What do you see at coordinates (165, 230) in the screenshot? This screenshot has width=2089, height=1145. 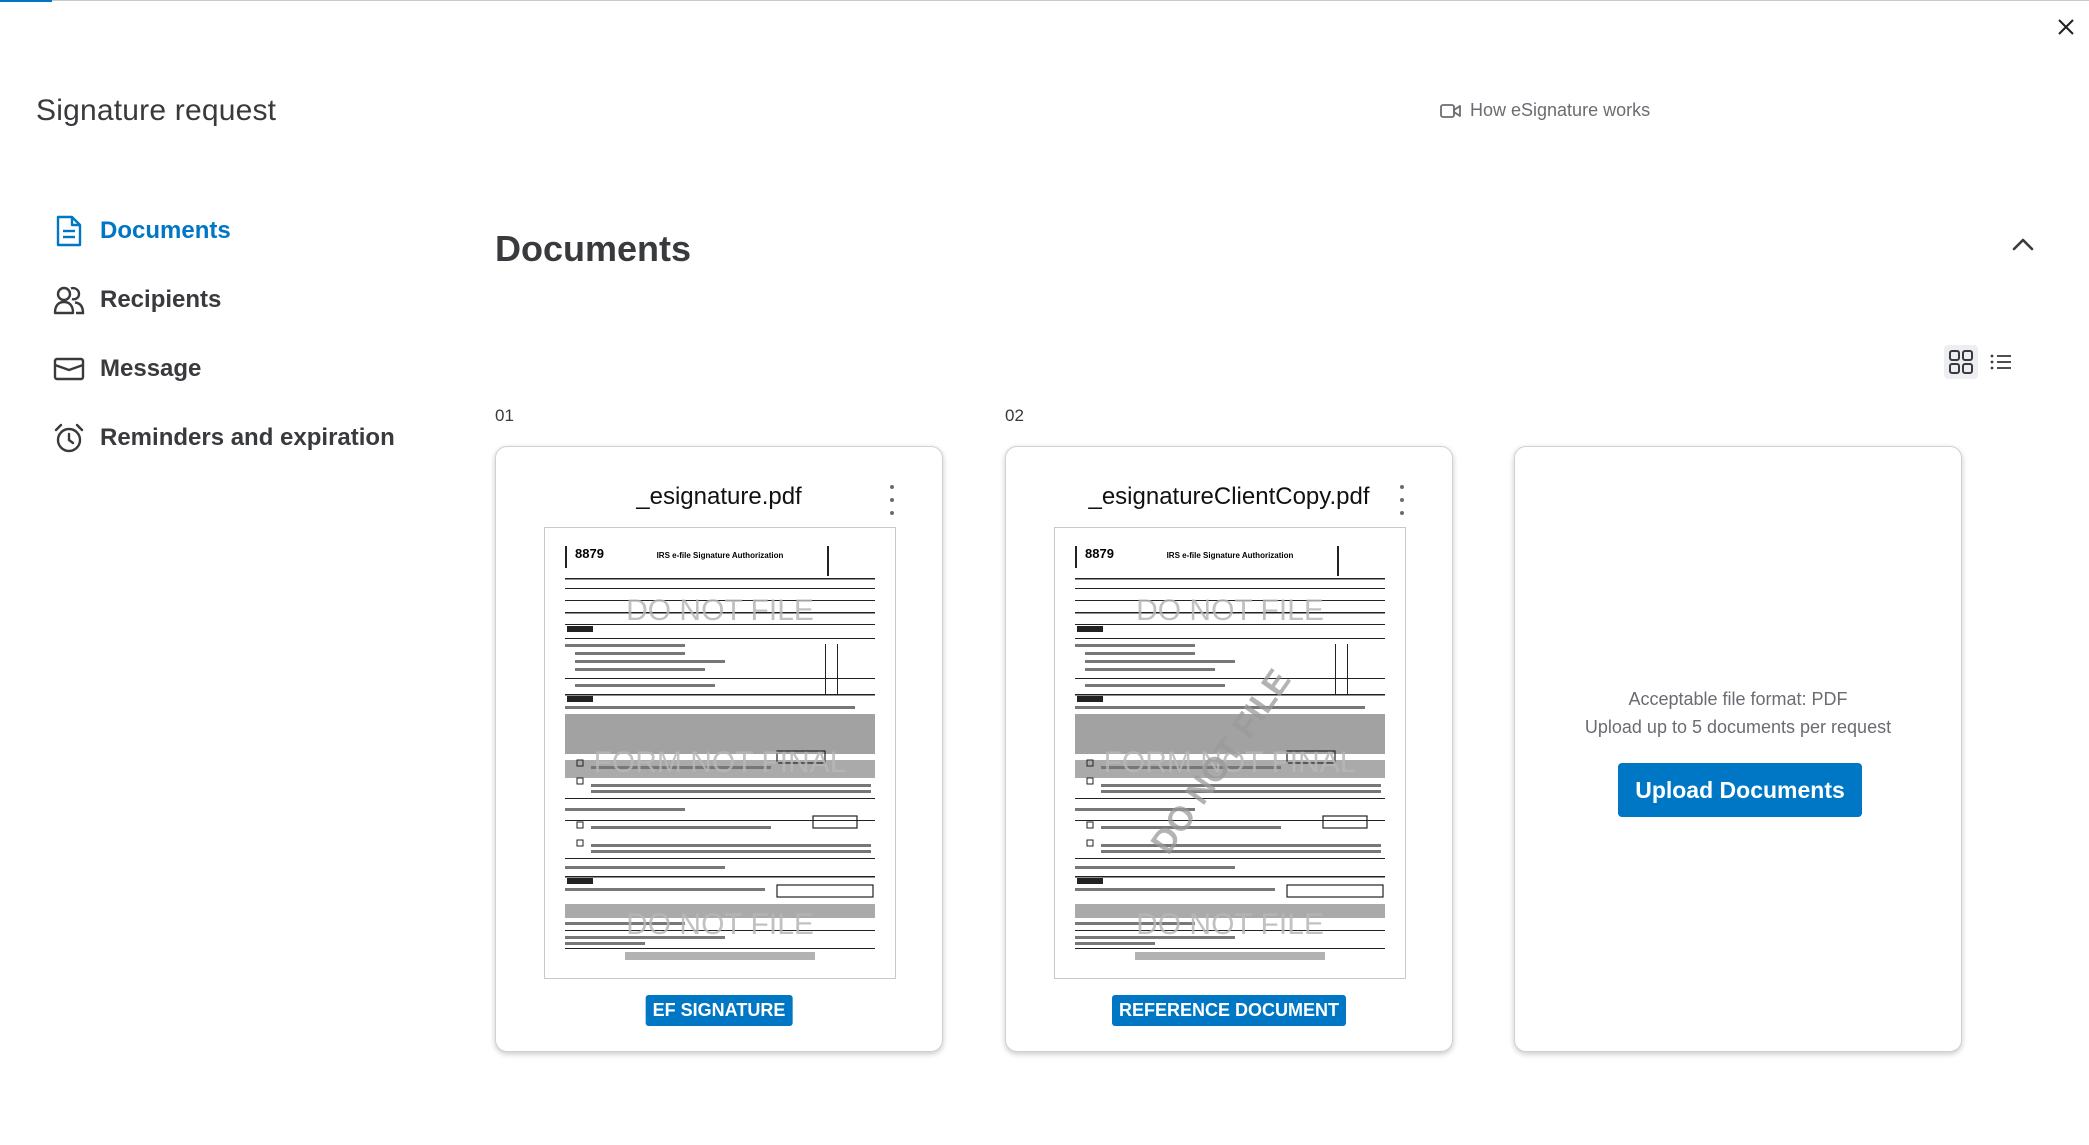 I see `nav-item-label: Documents` at bounding box center [165, 230].